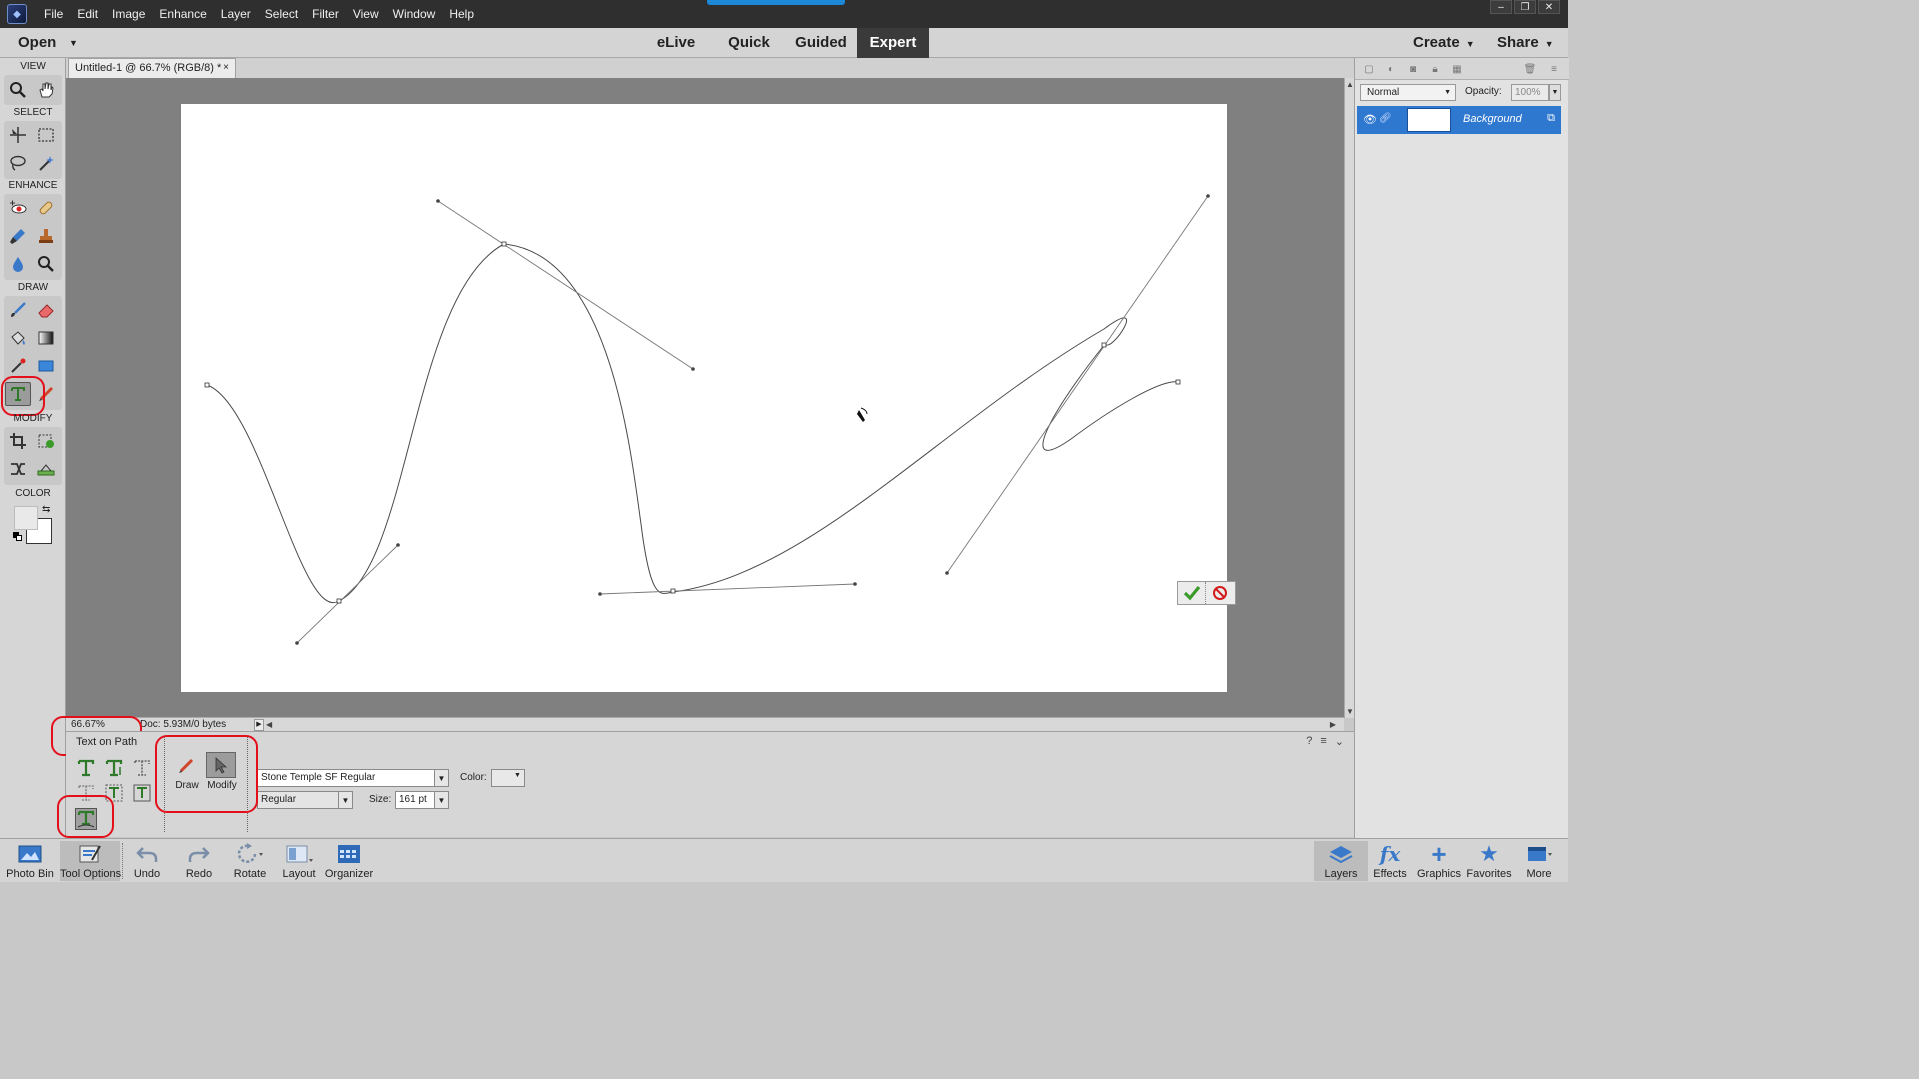  Describe the element at coordinates (1220, 593) in the screenshot. I see `cancel-button` at that location.